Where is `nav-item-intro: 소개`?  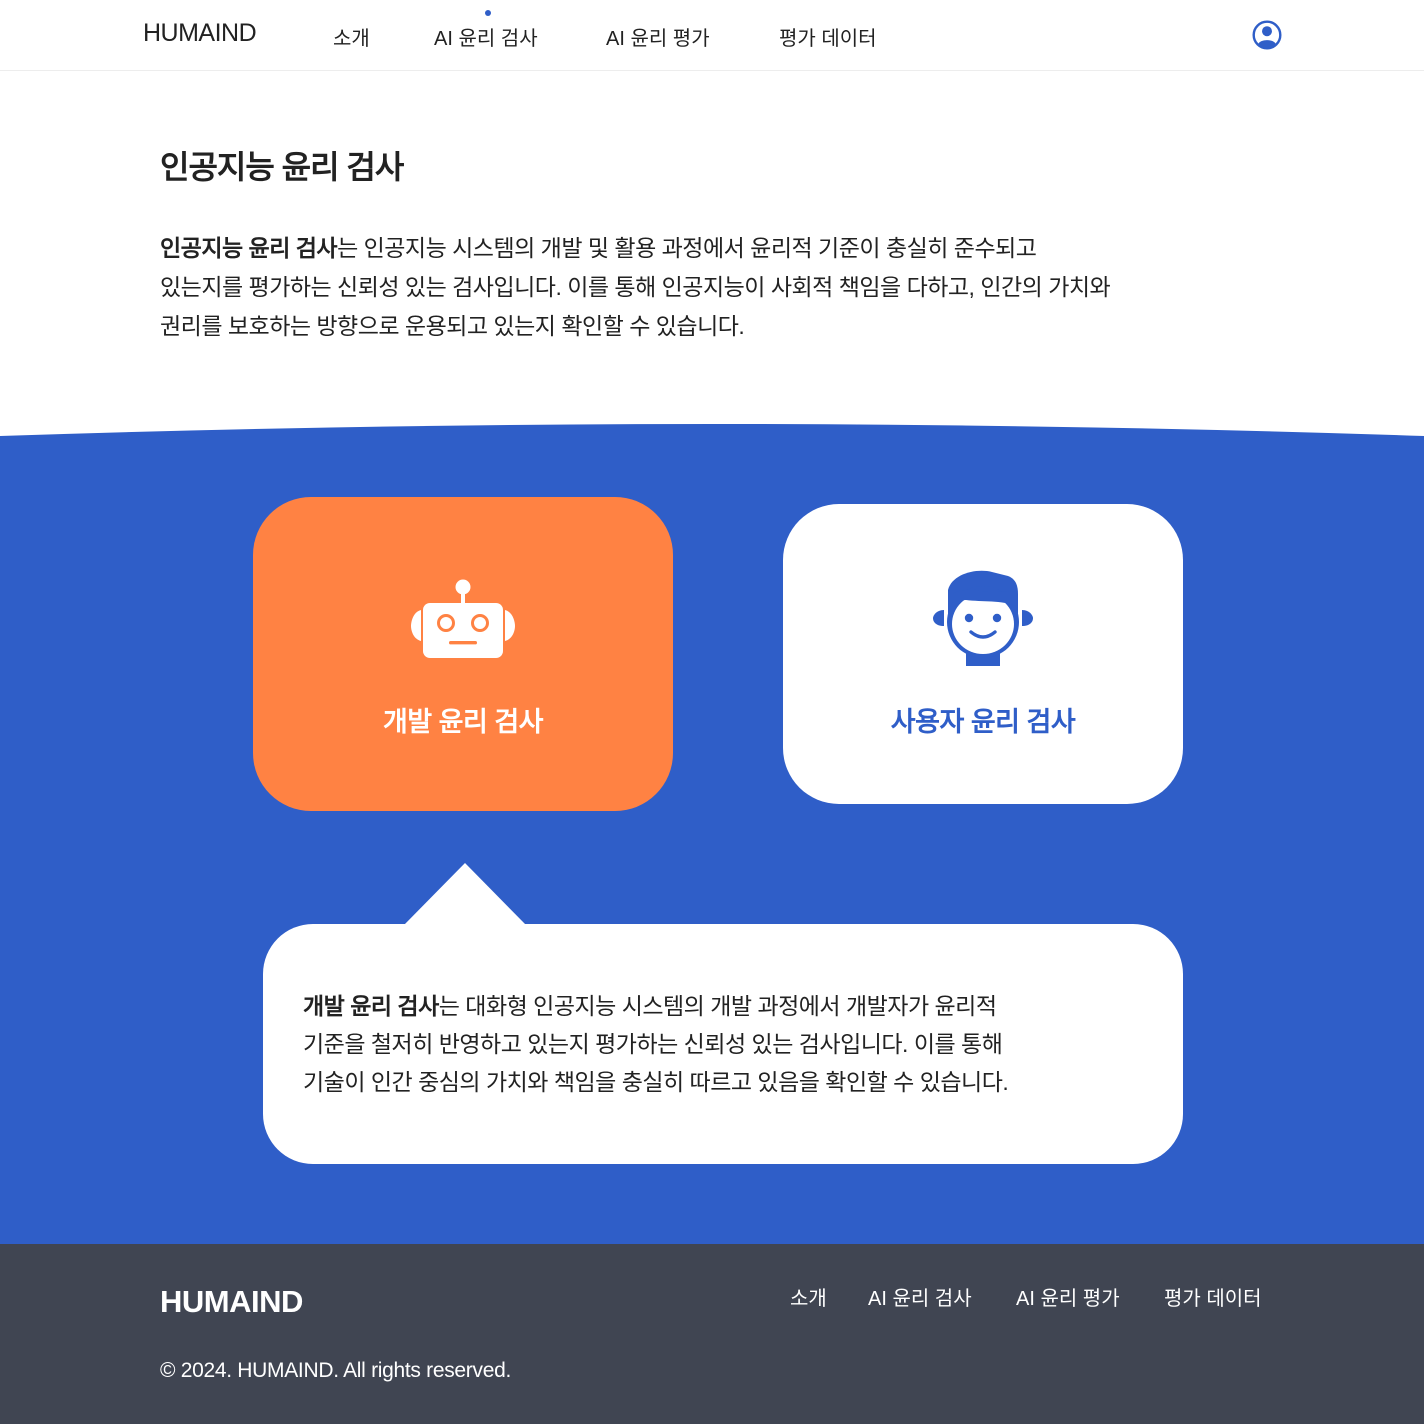
nav-item-intro: 소개 is located at coordinates (351, 36).